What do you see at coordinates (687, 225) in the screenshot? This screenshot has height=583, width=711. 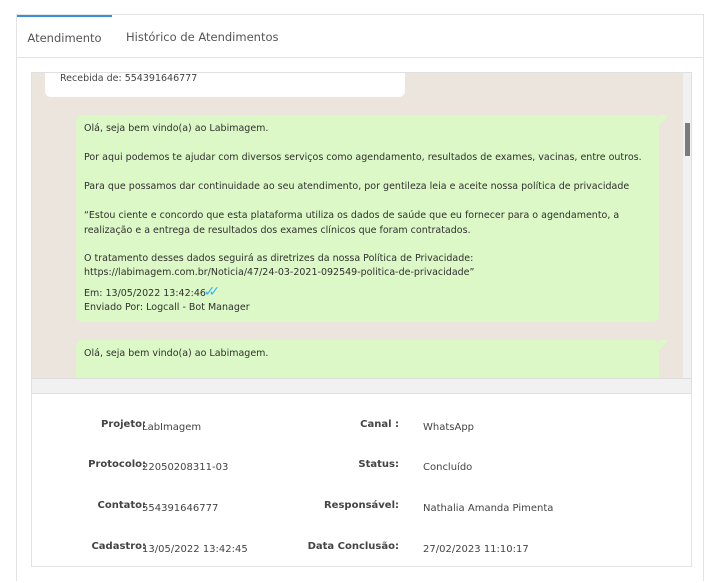 I see `vertical-scrollbar` at bounding box center [687, 225].